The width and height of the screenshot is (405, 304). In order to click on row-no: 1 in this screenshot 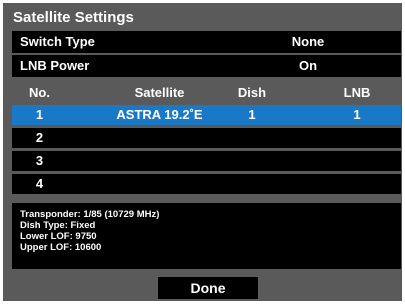, I will do `click(39, 114)`.